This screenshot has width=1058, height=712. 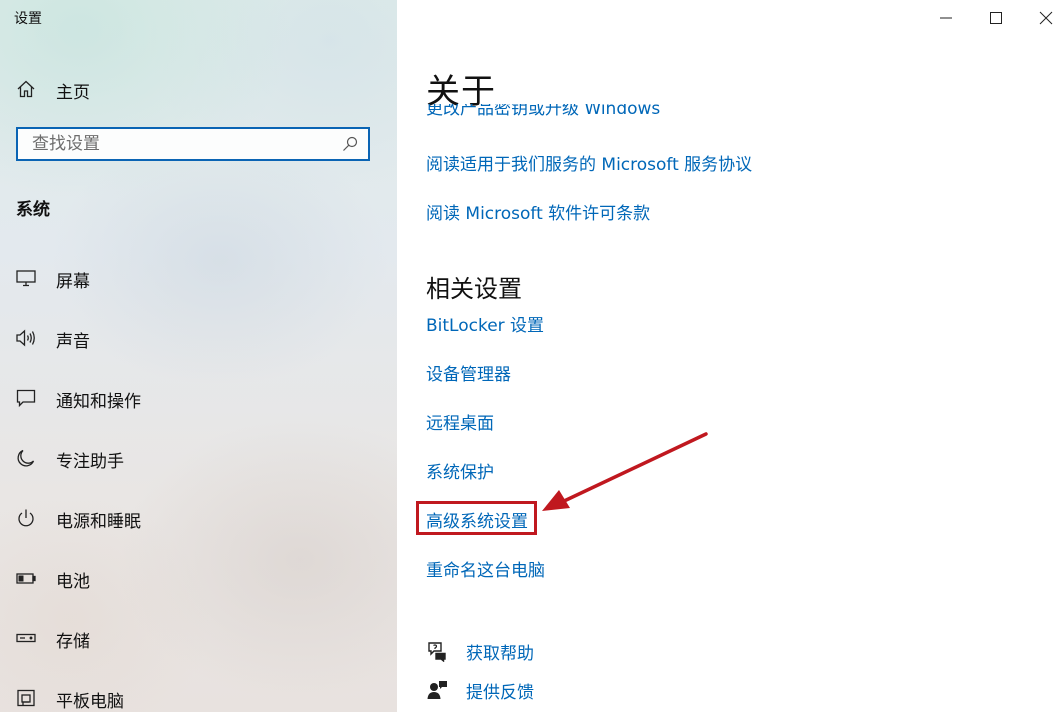 I want to click on minimize-button, so click(x=946, y=17).